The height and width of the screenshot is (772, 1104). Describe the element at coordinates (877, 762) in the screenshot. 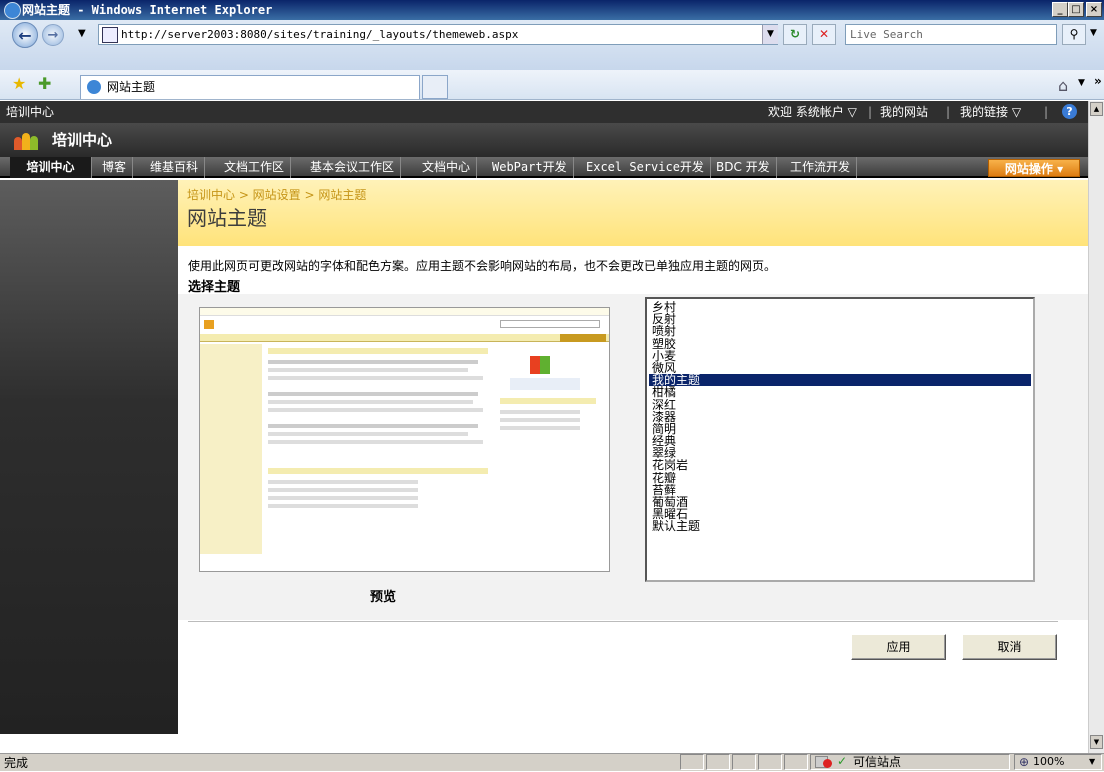

I see `zone-text: 可信站点` at that location.